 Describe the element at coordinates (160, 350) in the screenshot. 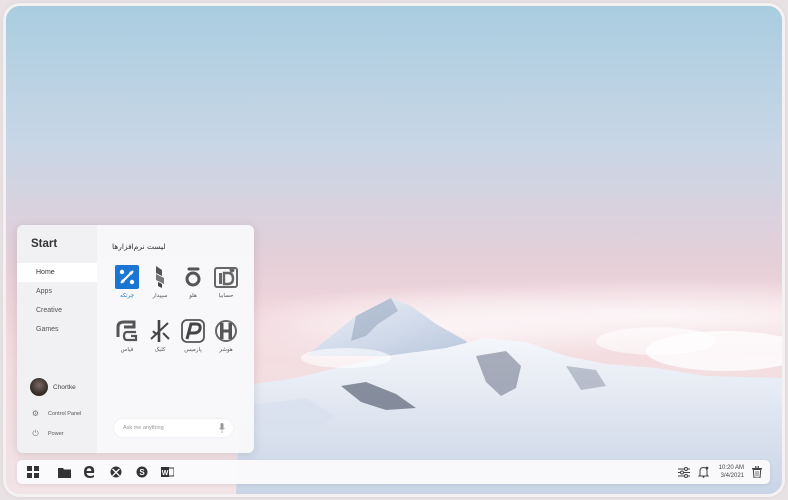

I see `app-label: کلیک` at that location.